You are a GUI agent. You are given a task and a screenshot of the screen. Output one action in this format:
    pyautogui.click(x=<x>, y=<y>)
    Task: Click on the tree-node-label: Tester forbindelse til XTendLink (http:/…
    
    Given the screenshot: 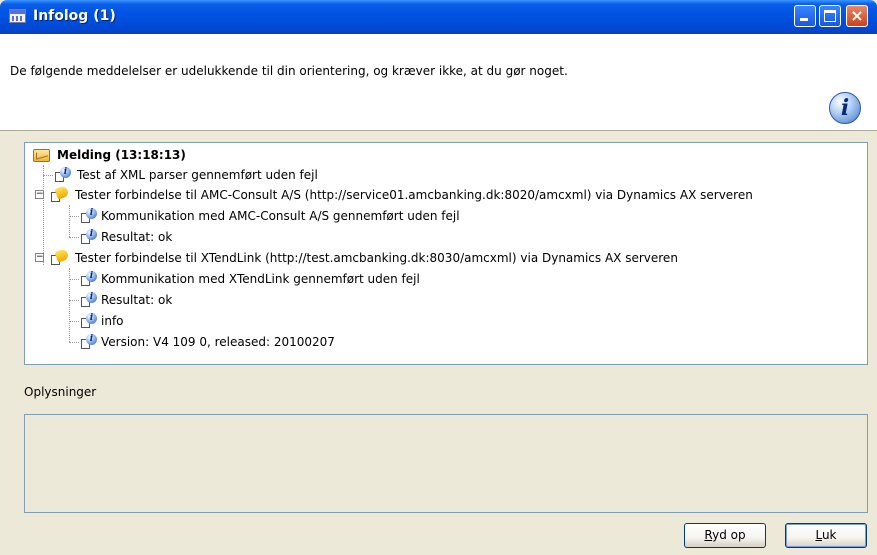 What is the action you would take?
    pyautogui.click(x=376, y=258)
    